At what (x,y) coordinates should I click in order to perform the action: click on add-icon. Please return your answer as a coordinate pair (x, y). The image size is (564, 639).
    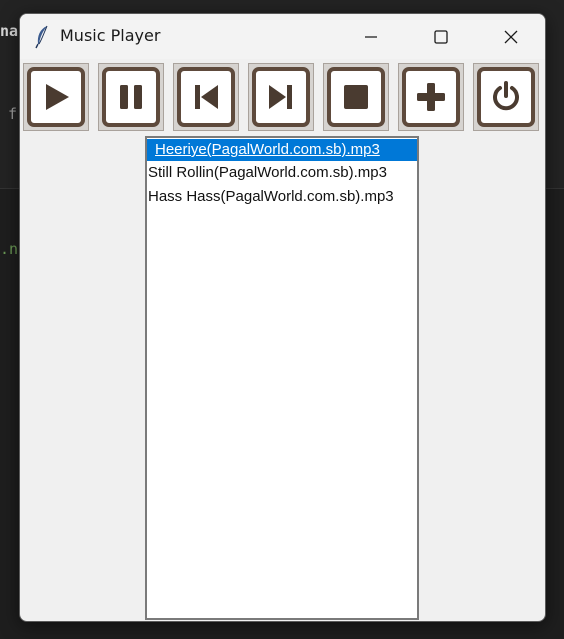
    Looking at the image, I should click on (431, 97).